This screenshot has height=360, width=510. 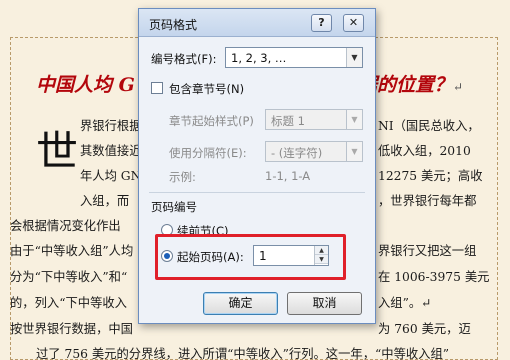 I want to click on continue-radio, so click(x=167, y=230).